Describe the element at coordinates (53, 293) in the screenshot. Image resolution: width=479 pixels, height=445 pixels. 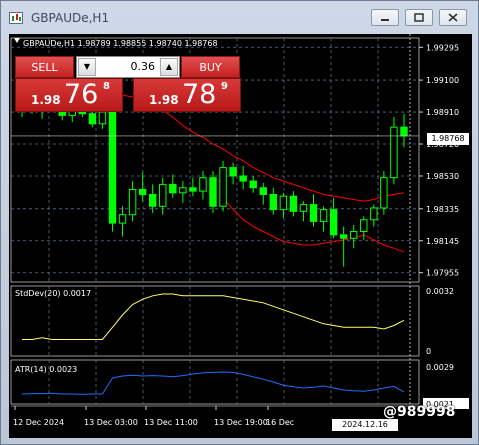
I see `stddev-label: StdDev(20) 0.0017` at that location.